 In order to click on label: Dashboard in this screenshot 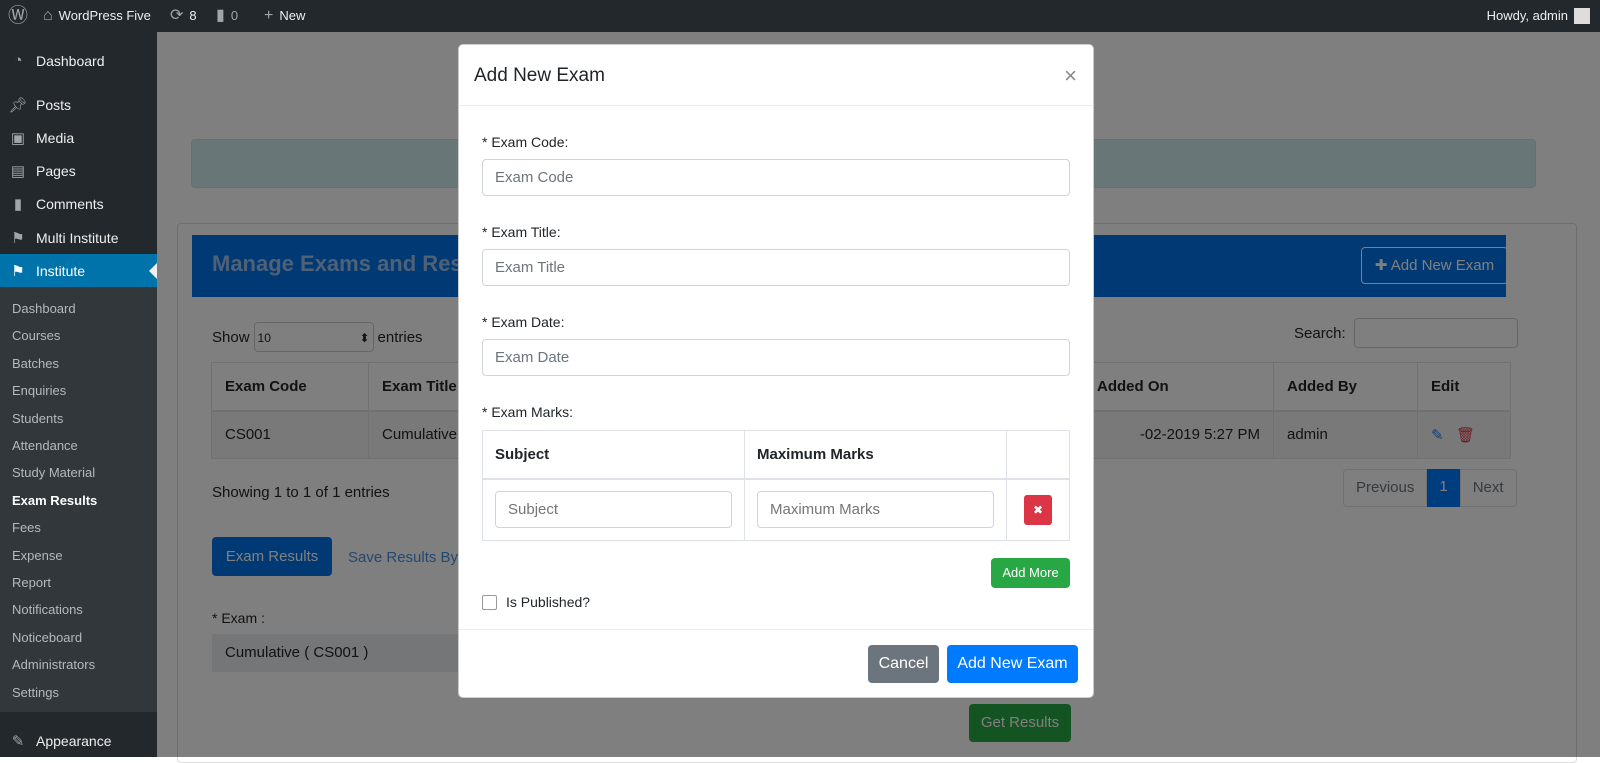, I will do `click(70, 60)`.